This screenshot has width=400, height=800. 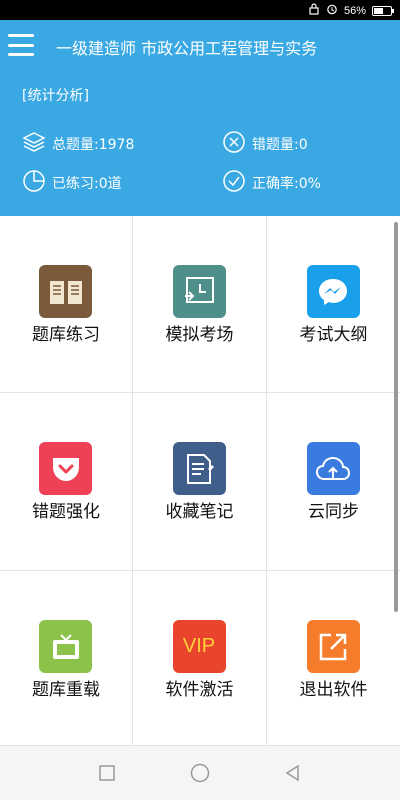 I want to click on tile-cloud-sync: 云同步, so click(x=333, y=482).